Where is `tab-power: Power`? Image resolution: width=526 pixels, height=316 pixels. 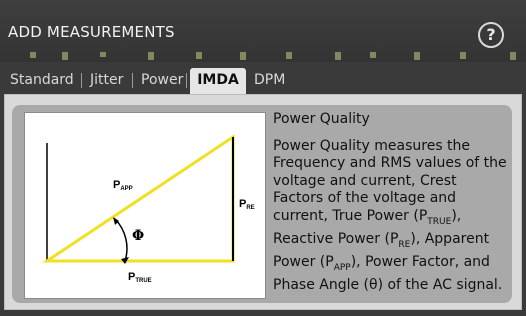 tab-power: Power is located at coordinates (162, 80).